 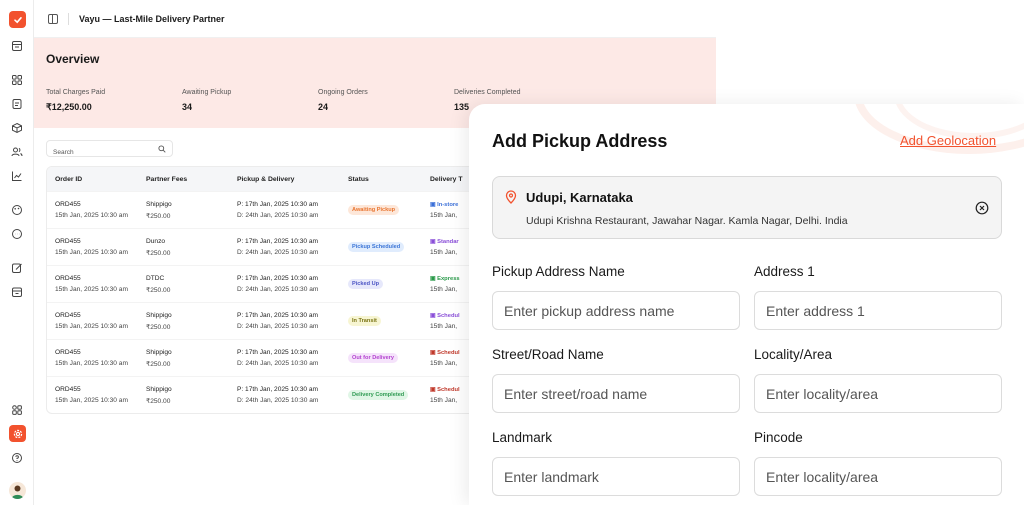 I want to click on overview-title: Overview, so click(x=73, y=59).